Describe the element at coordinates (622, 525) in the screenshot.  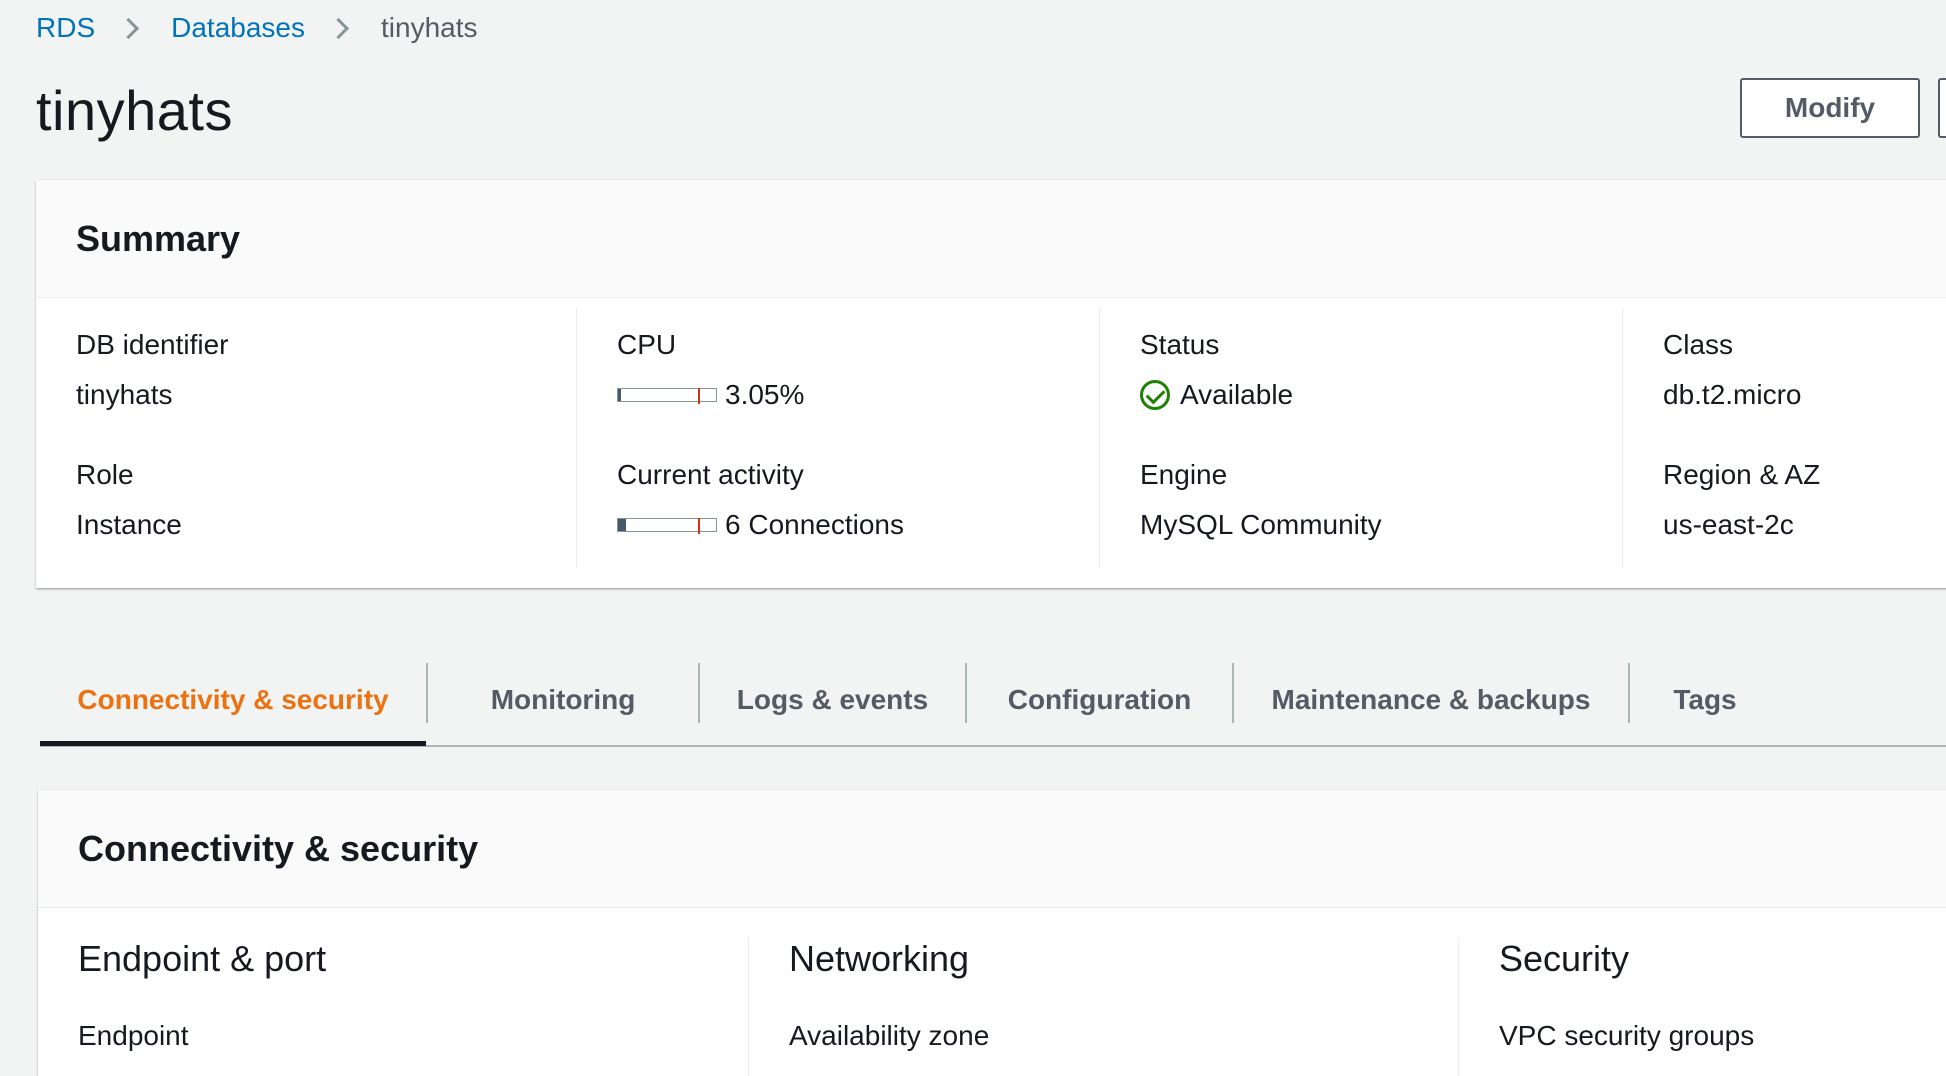
I see `activity-meter-fill` at that location.